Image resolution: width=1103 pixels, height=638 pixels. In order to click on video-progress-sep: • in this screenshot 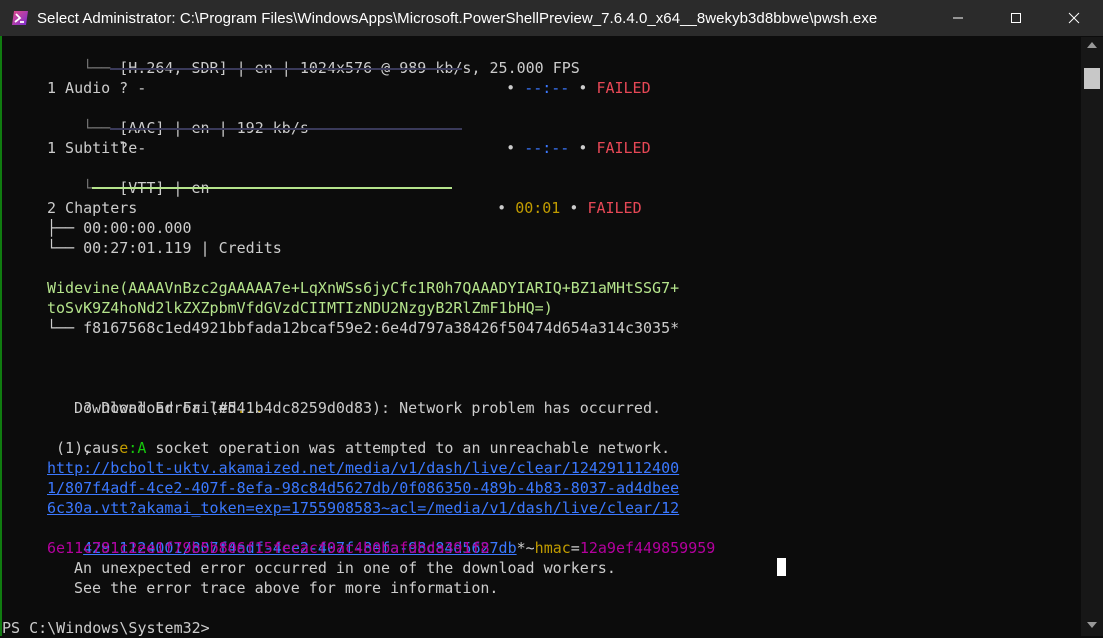, I will do `click(511, 88)`.